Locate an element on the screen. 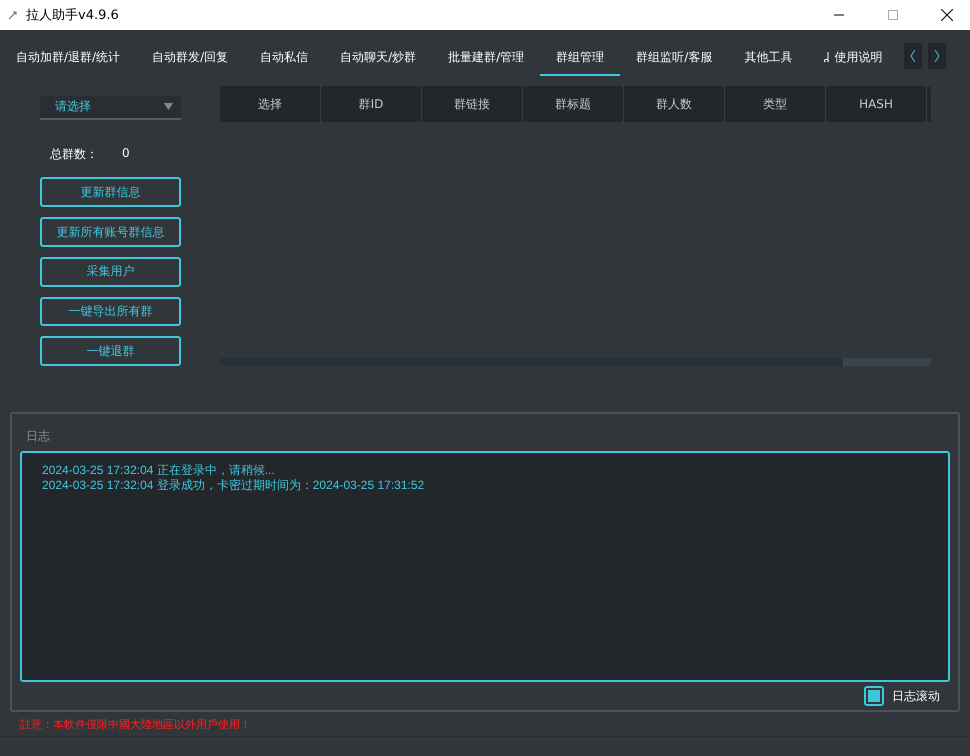 The width and height of the screenshot is (970, 756). scroll-right-button is located at coordinates (937, 56).